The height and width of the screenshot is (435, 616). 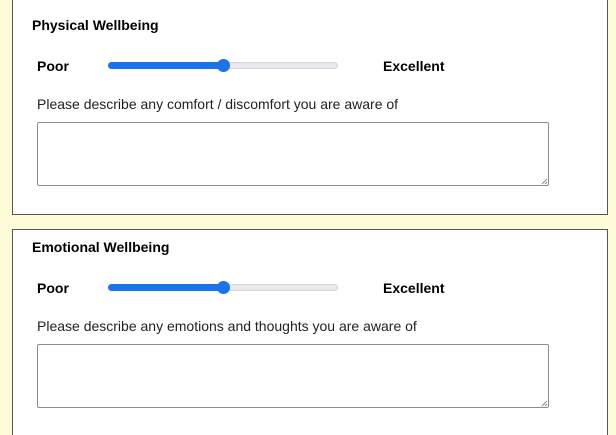 I want to click on section-title: Emotional Wellbeing, so click(x=101, y=247).